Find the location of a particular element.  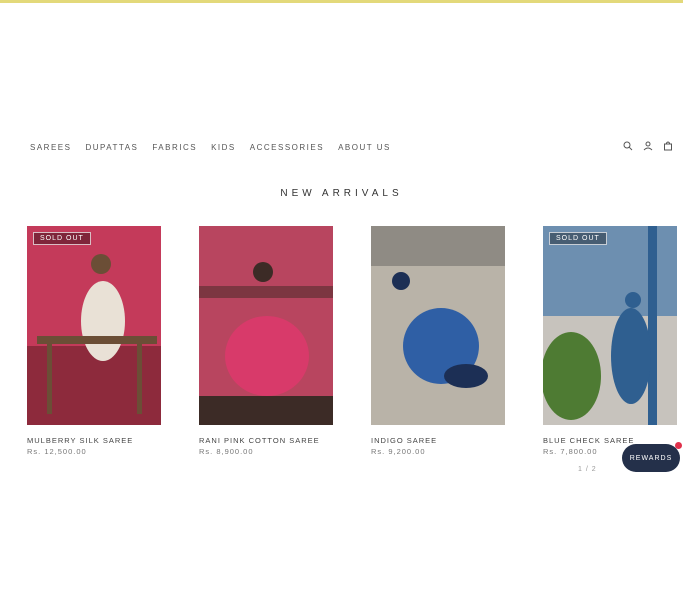

product-name: RANI PINK COTTON SAREE is located at coordinates (266, 440).